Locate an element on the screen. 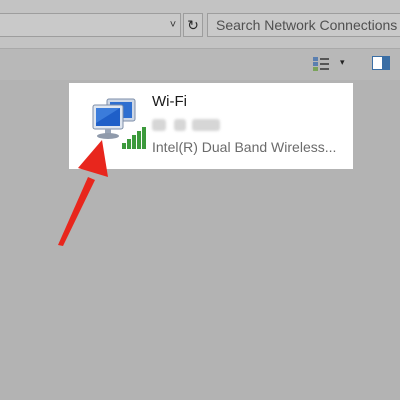 Image resolution: width=400 pixels, height=400 pixels. address-dropdown-icon: ˅ is located at coordinates (173, 25).